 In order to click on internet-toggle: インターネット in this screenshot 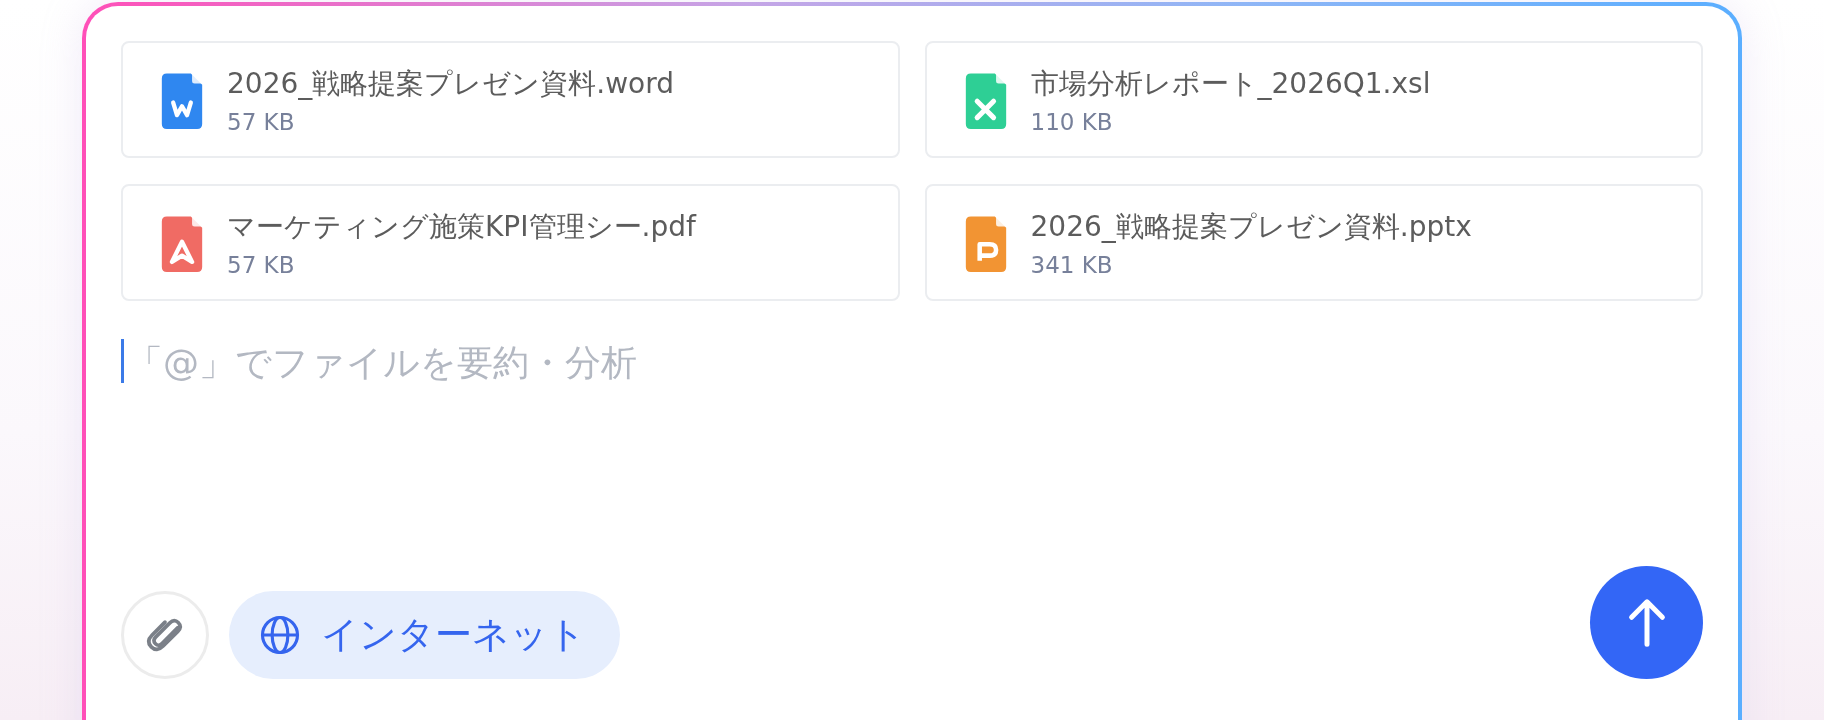, I will do `click(424, 635)`.